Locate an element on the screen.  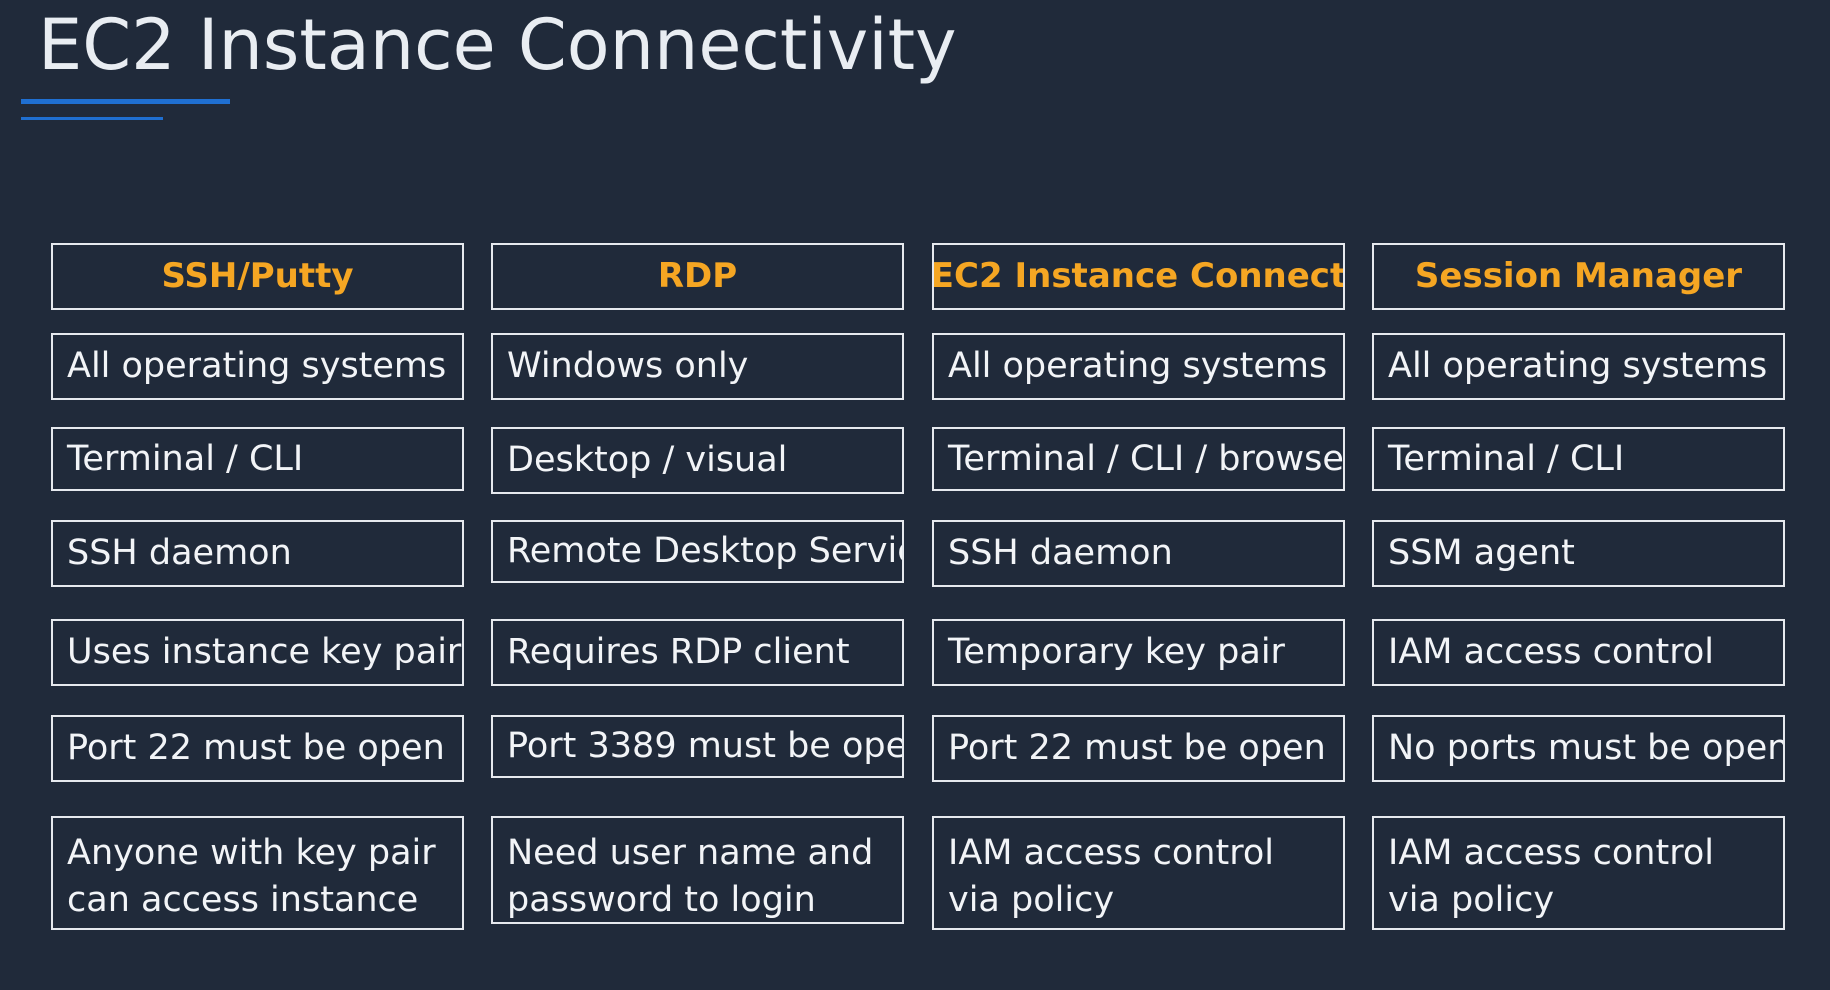
table-cell: Temporary key pair is located at coordinates (1138, 652).